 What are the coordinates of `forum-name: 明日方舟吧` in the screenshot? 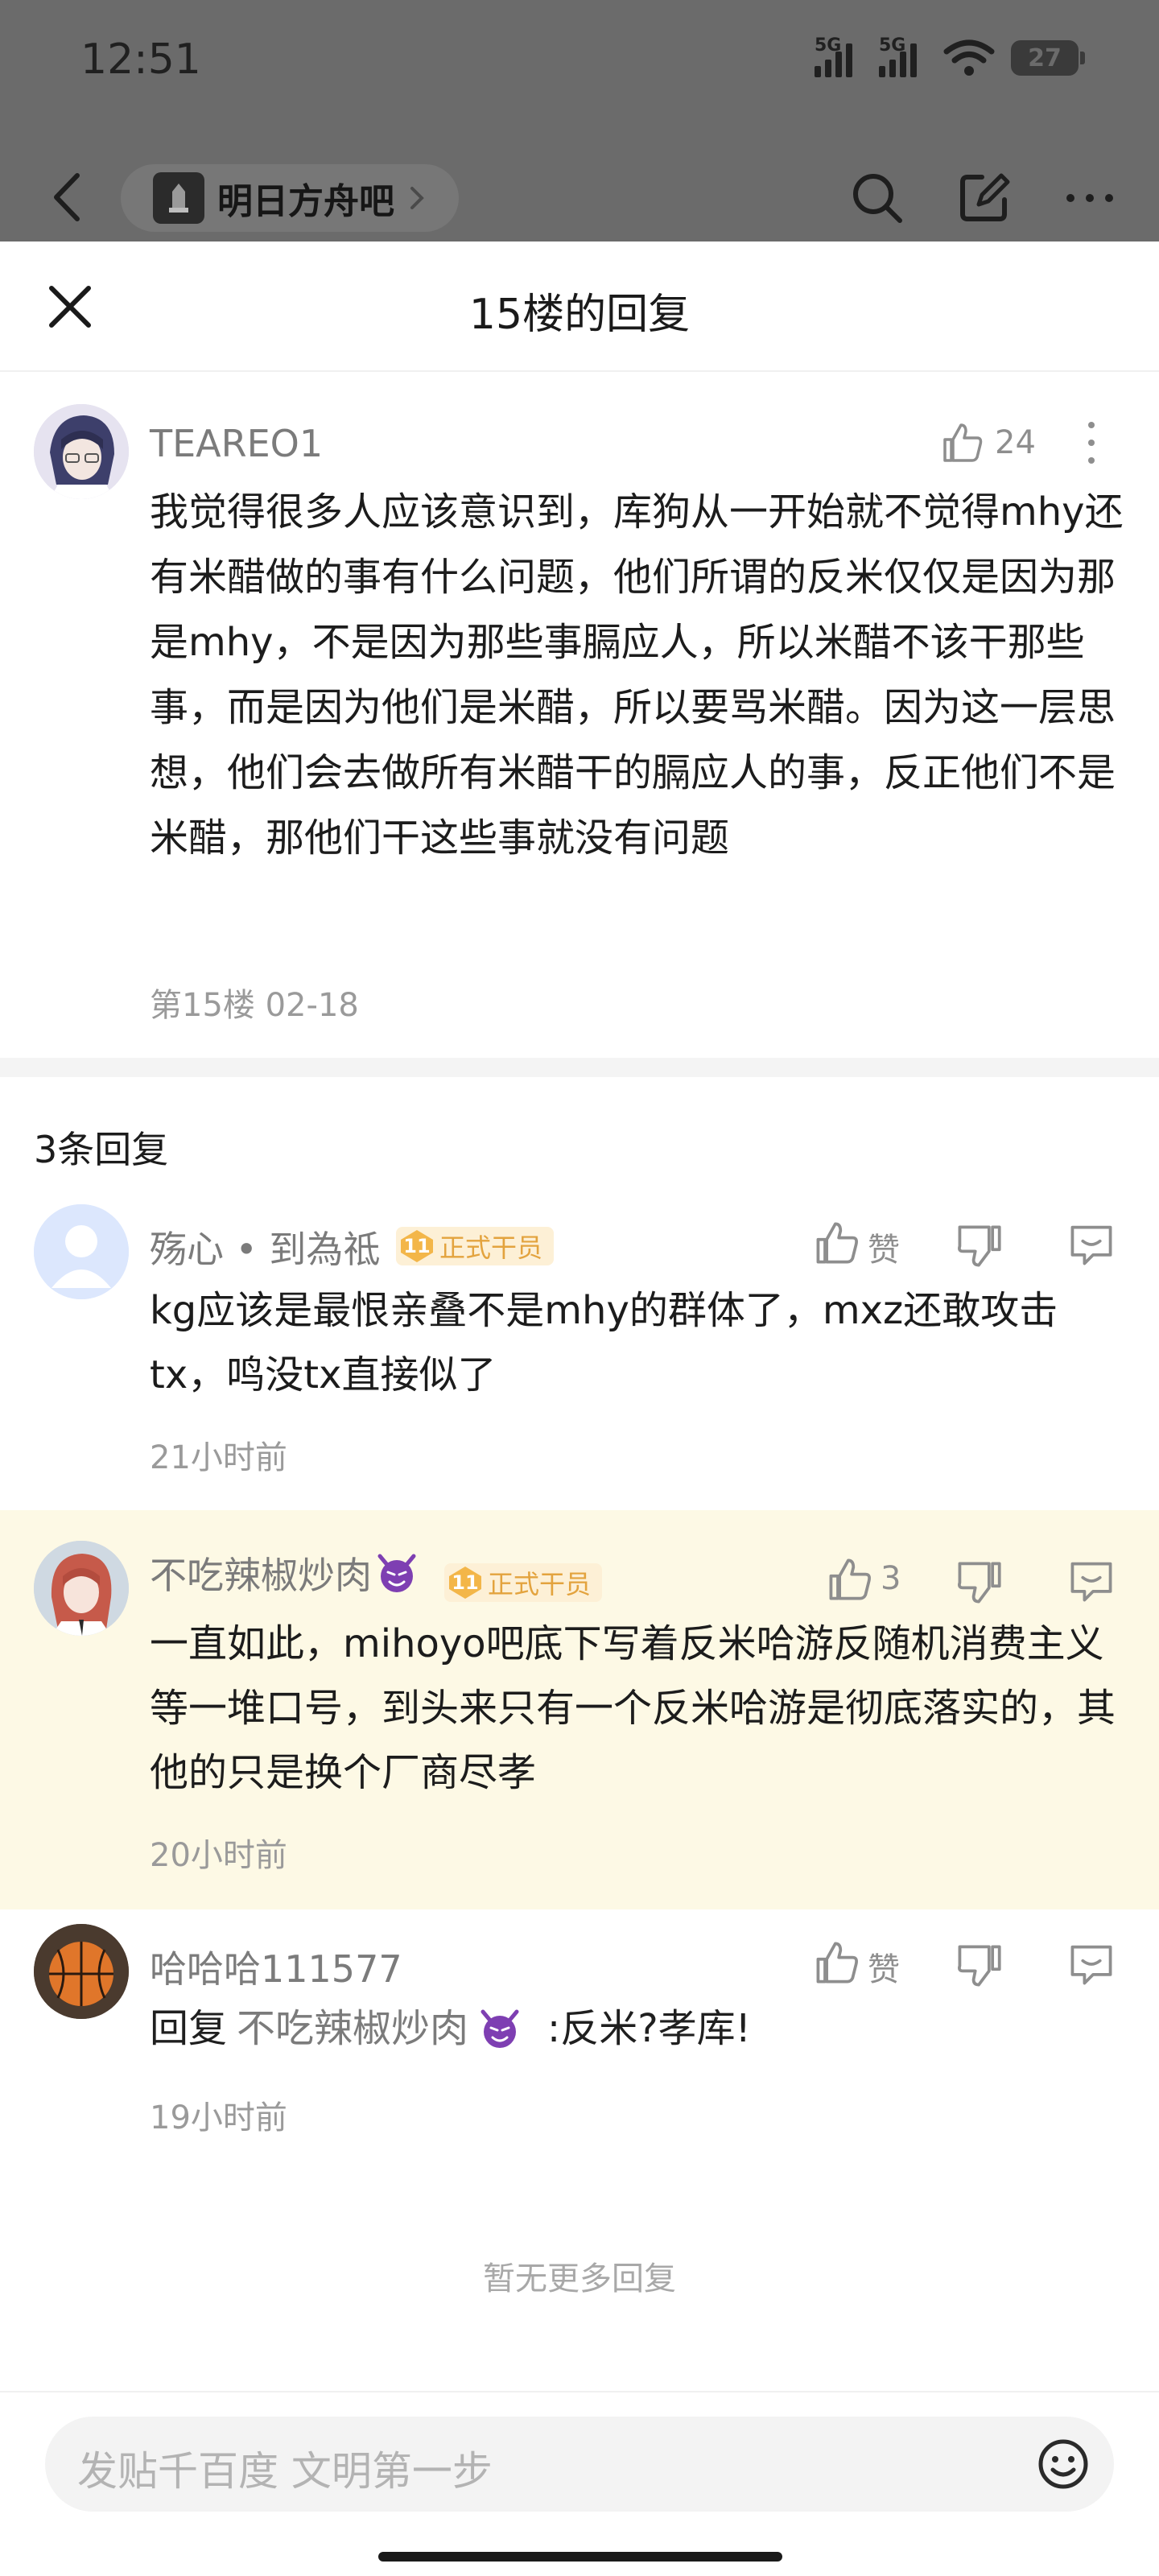 It's located at (305, 201).